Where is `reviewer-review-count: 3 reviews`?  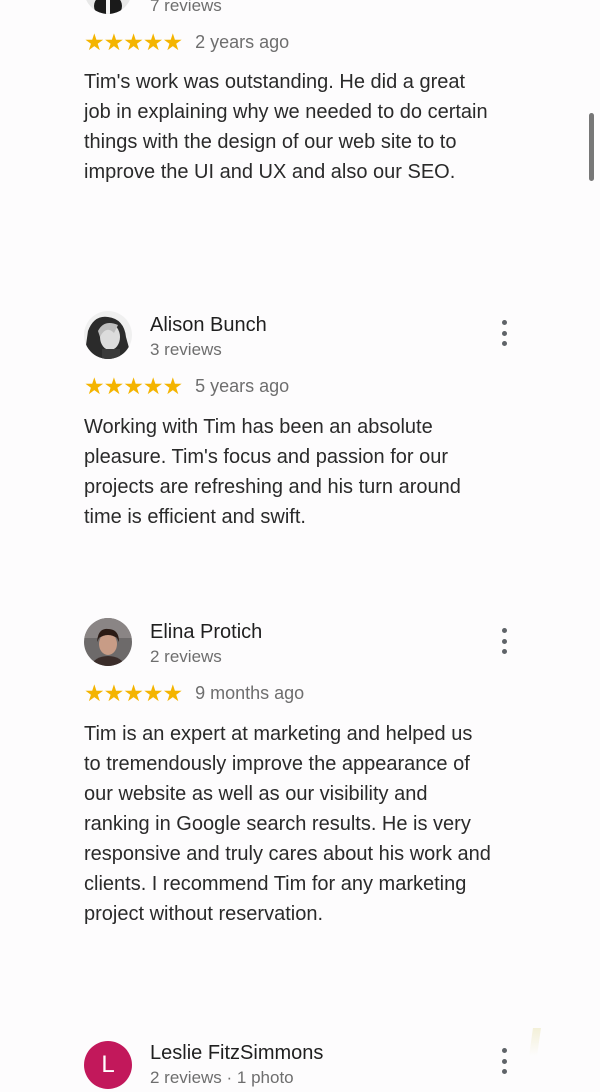
reviewer-review-count: 3 reviews is located at coordinates (186, 349).